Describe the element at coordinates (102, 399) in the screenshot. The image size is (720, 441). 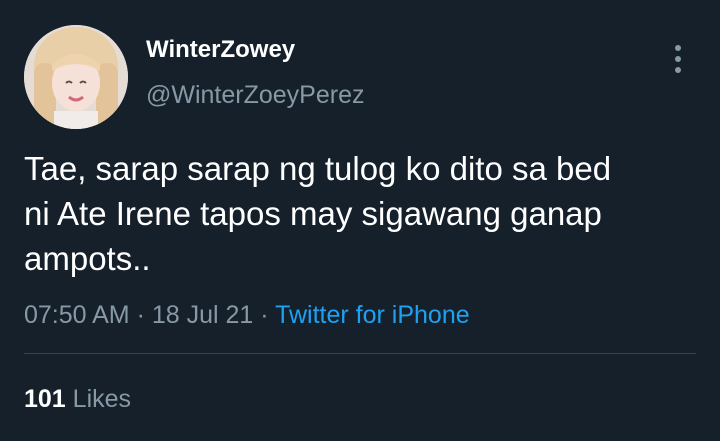
I see `likes-label: Likes` at that location.